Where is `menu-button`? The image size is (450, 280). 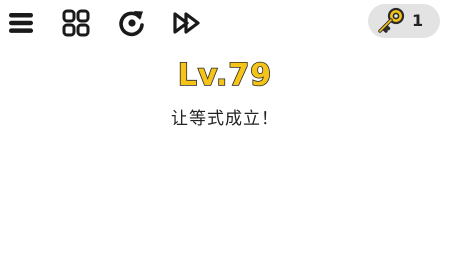
menu-button is located at coordinates (21, 23).